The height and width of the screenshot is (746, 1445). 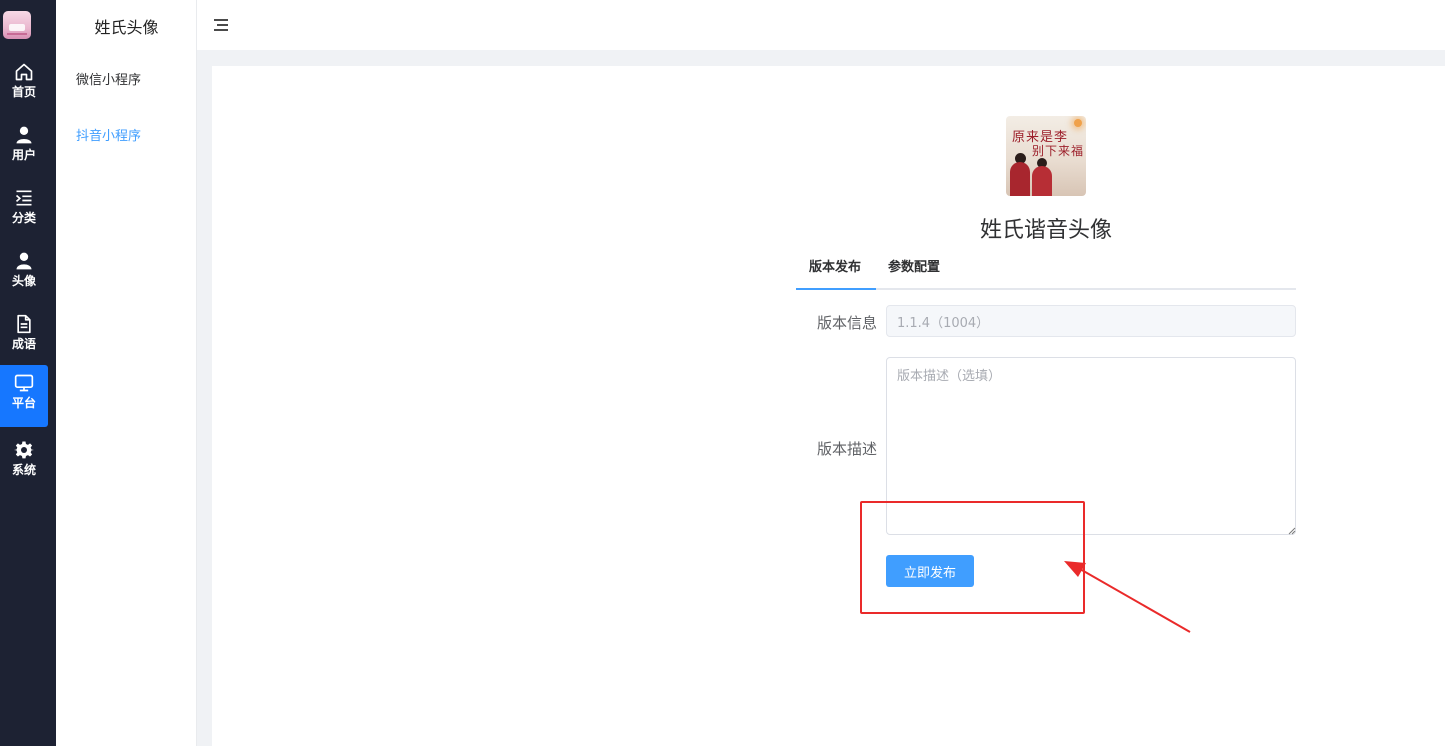 I want to click on app-image: 原来是李 别下来福, so click(x=1046, y=156).